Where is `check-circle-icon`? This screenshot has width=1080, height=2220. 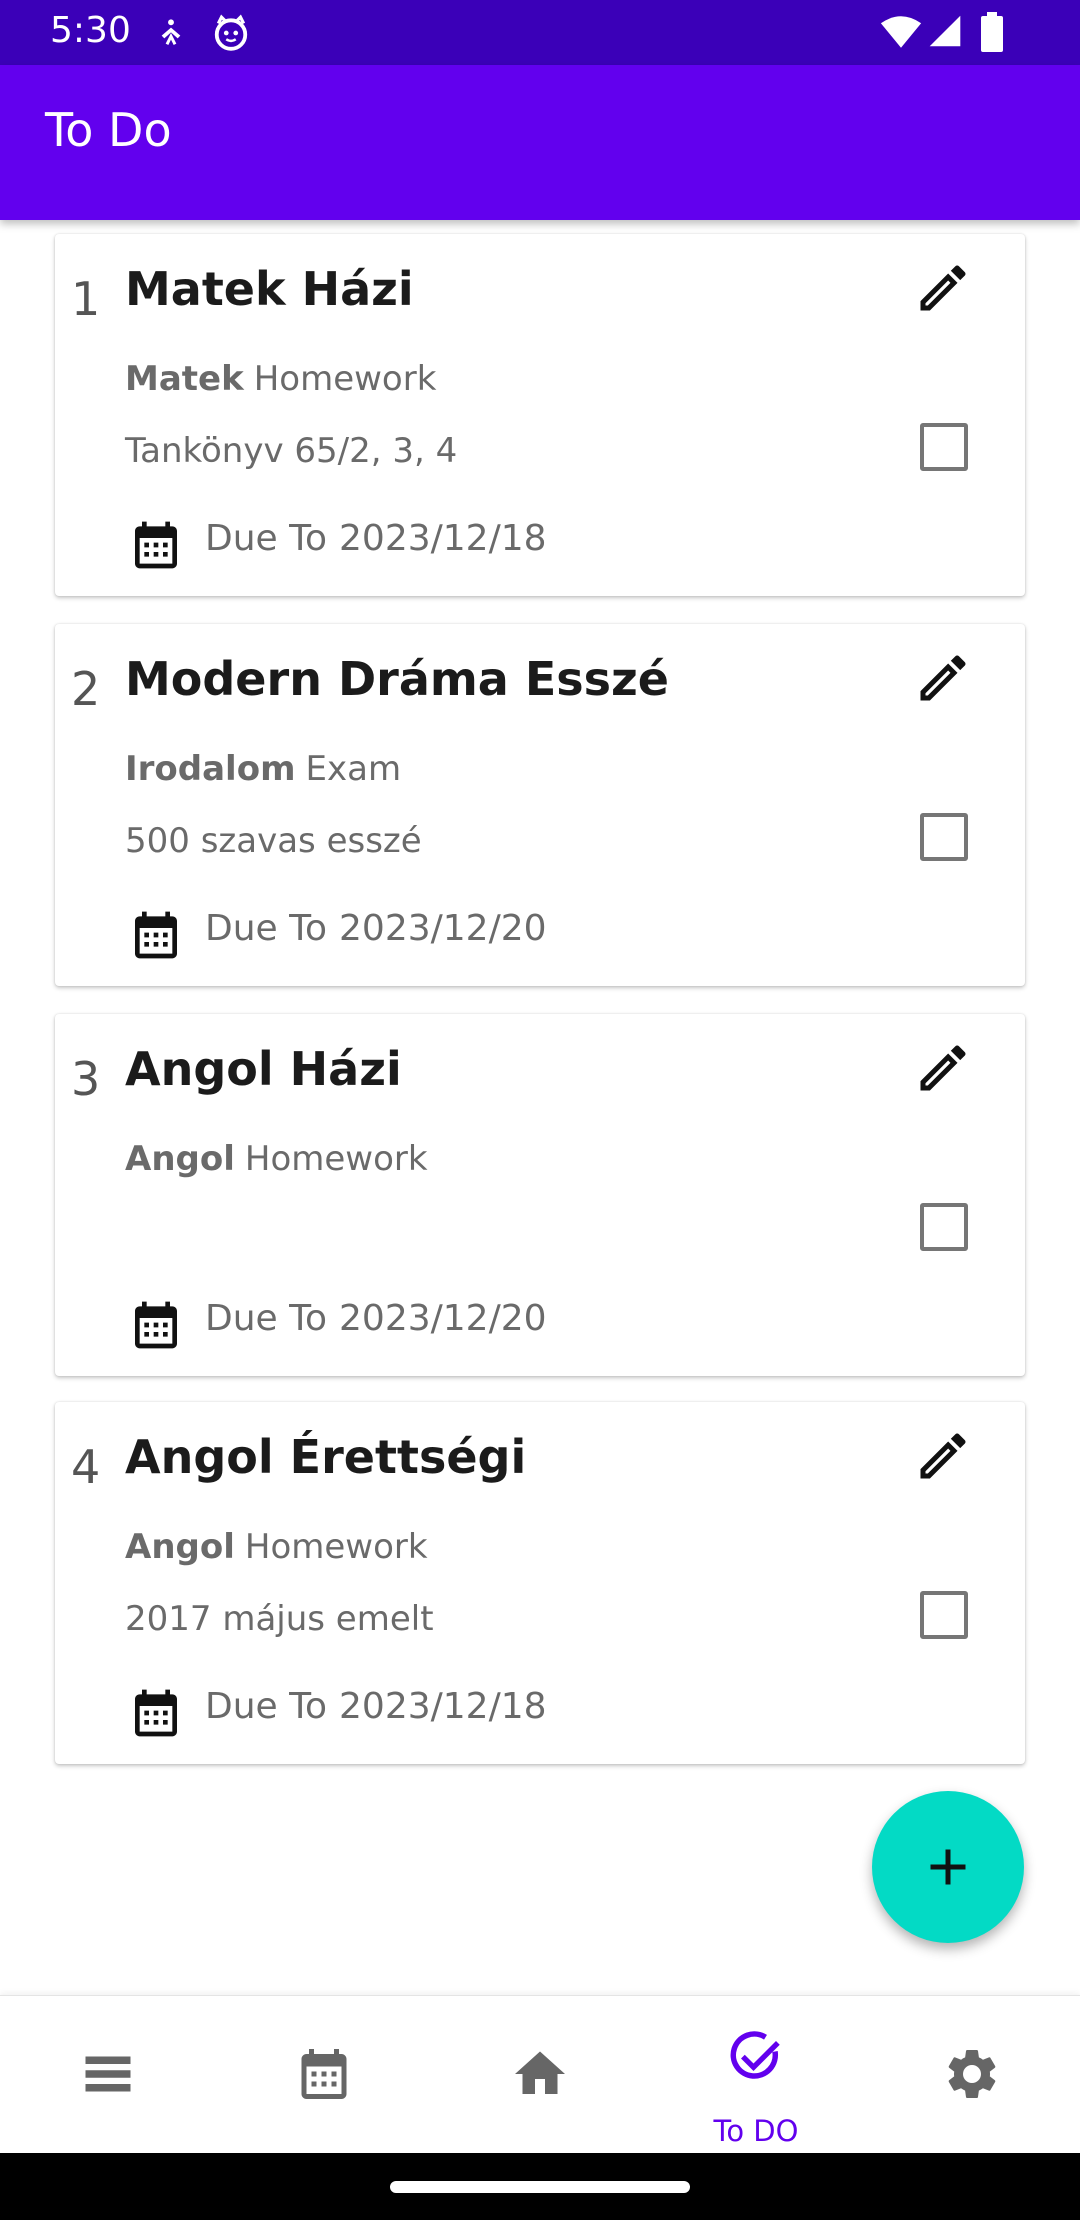 check-circle-icon is located at coordinates (755, 2055).